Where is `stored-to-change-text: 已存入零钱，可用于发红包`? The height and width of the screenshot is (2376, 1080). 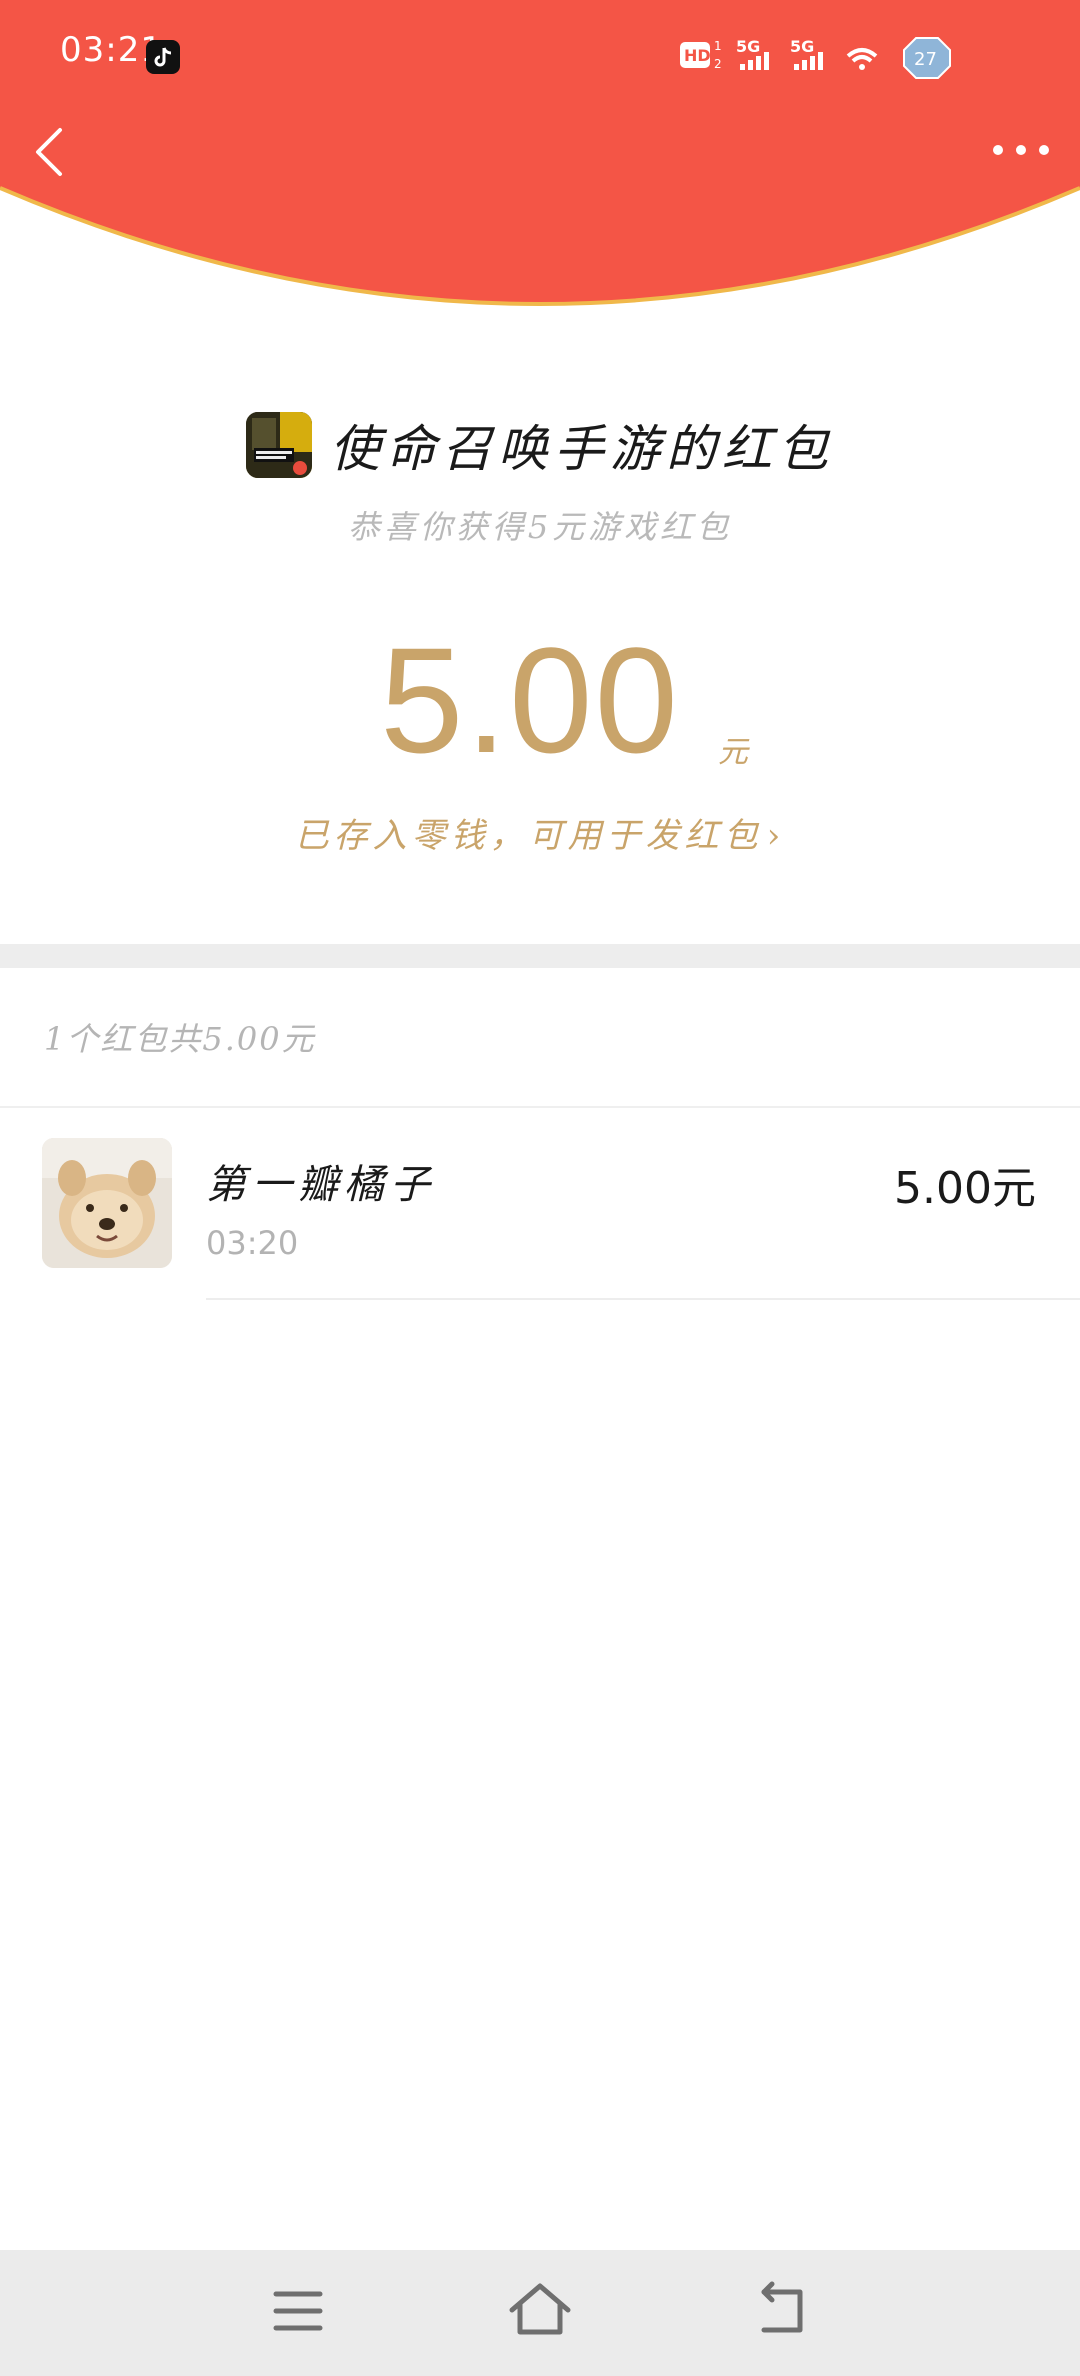 stored-to-change-text: 已存入零钱，可用于发红包 is located at coordinates (528, 836).